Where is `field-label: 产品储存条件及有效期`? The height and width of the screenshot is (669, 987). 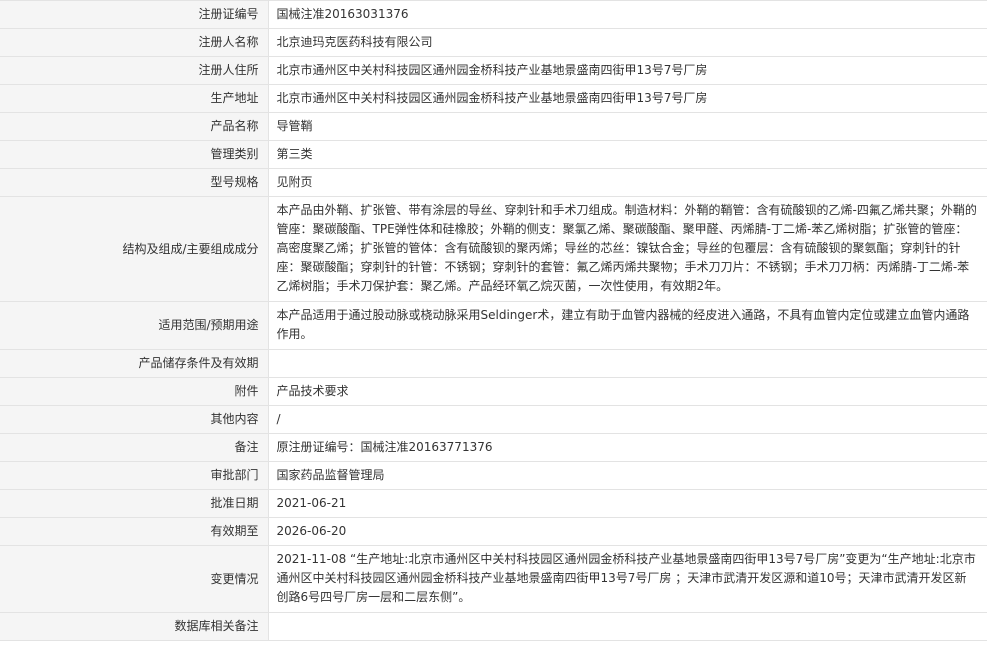
field-label: 产品储存条件及有效期 is located at coordinates (134, 363).